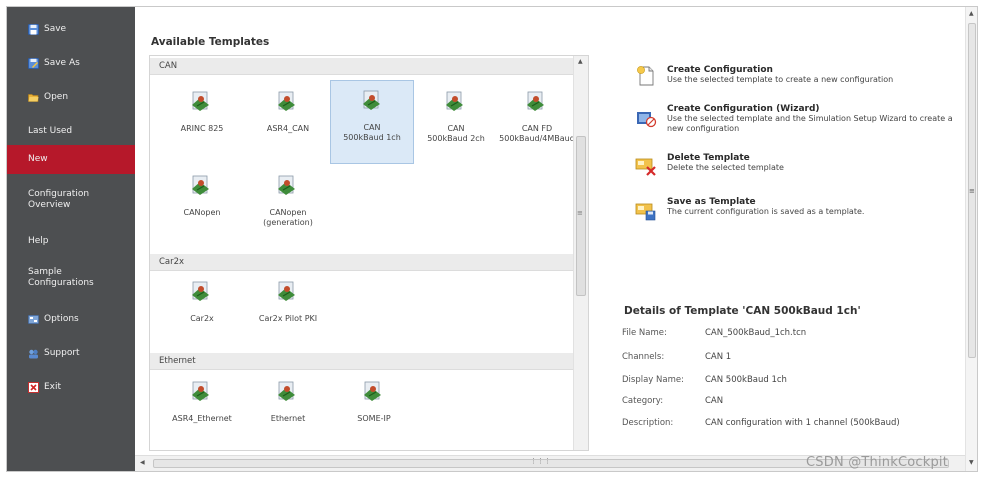 The width and height of the screenshot is (989, 483). I want to click on save-as-template-title: Save as Template, so click(711, 202).